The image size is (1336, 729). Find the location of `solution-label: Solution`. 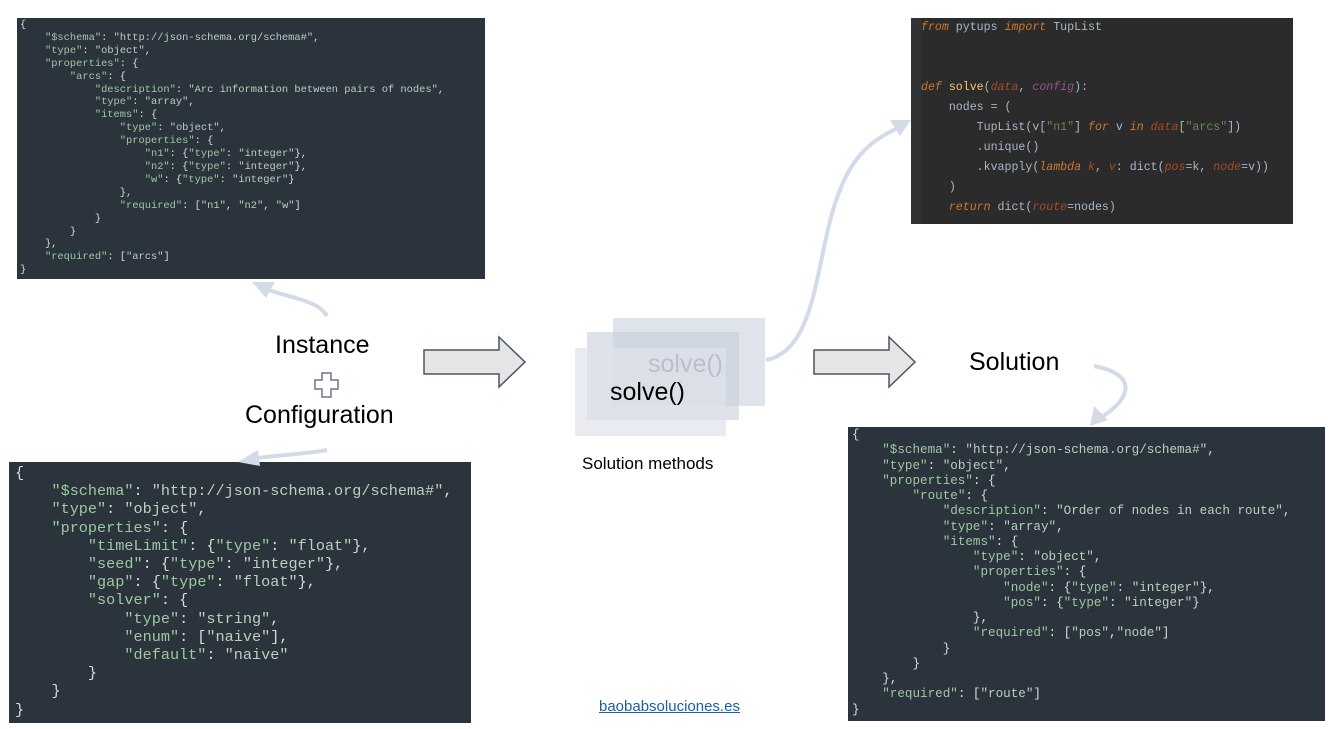

solution-label: Solution is located at coordinates (1014, 362).